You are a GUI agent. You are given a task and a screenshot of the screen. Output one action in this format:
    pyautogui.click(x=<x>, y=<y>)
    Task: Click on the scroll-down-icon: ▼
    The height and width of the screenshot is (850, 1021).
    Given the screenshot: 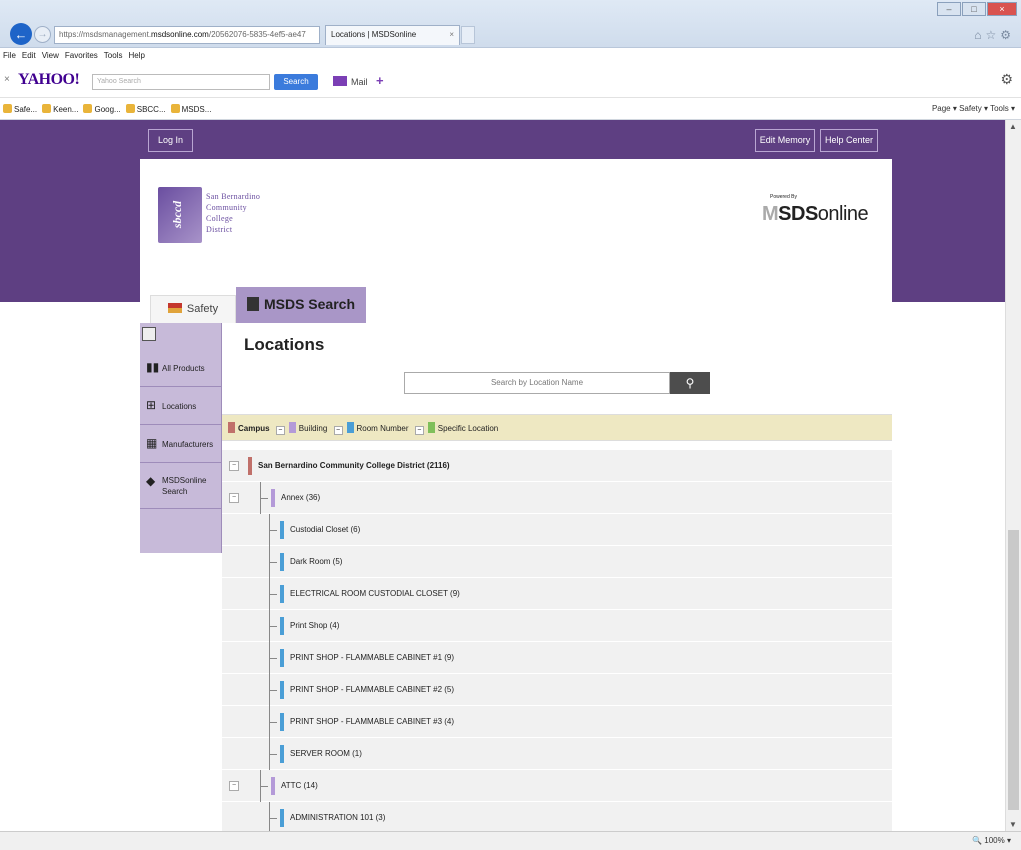 What is the action you would take?
    pyautogui.click(x=1013, y=824)
    